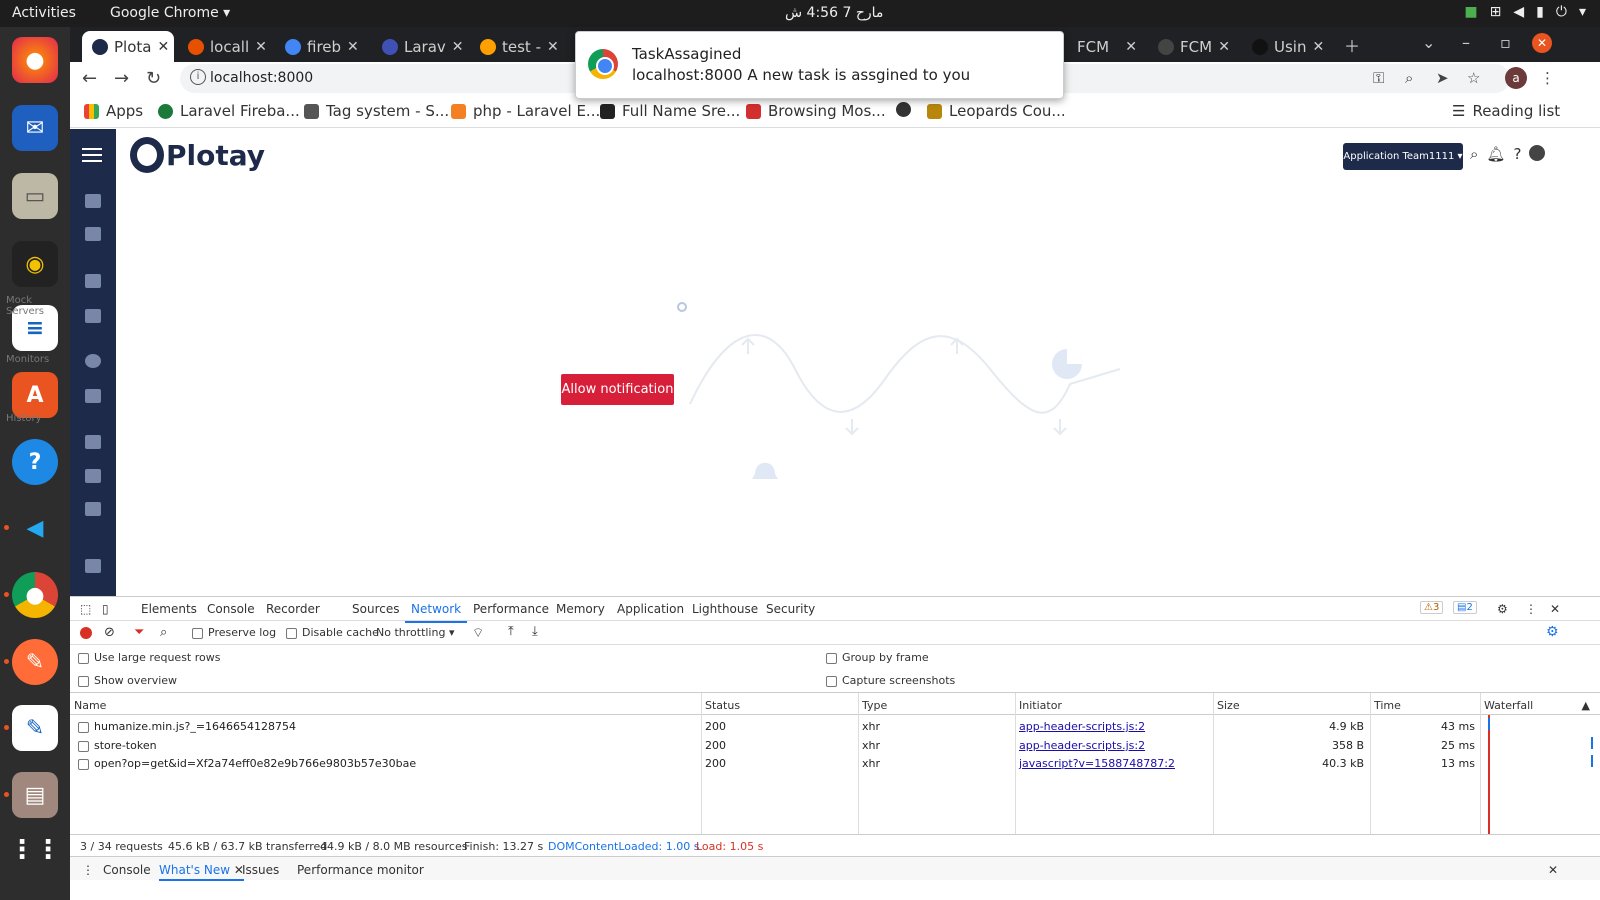 Image resolution: width=1600 pixels, height=900 pixels. Describe the element at coordinates (261, 78) in the screenshot. I see `url-text: localhost:8000` at that location.